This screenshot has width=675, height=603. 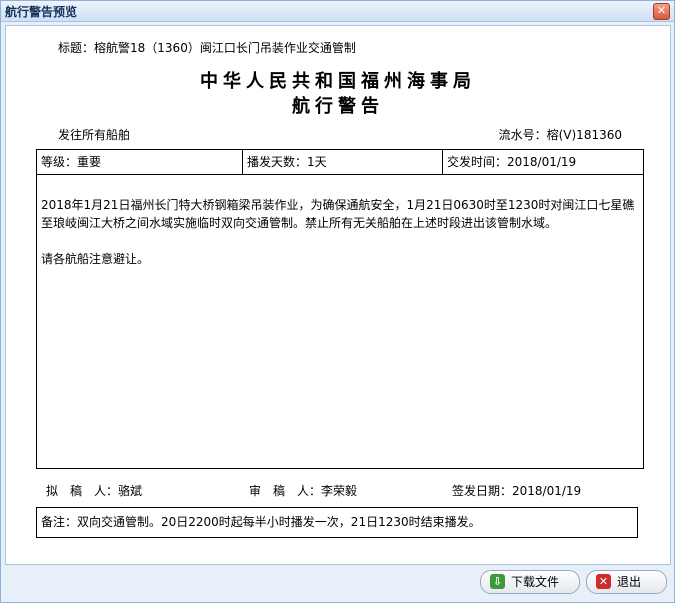 I want to click on download-label: 下载文件, so click(x=535, y=582).